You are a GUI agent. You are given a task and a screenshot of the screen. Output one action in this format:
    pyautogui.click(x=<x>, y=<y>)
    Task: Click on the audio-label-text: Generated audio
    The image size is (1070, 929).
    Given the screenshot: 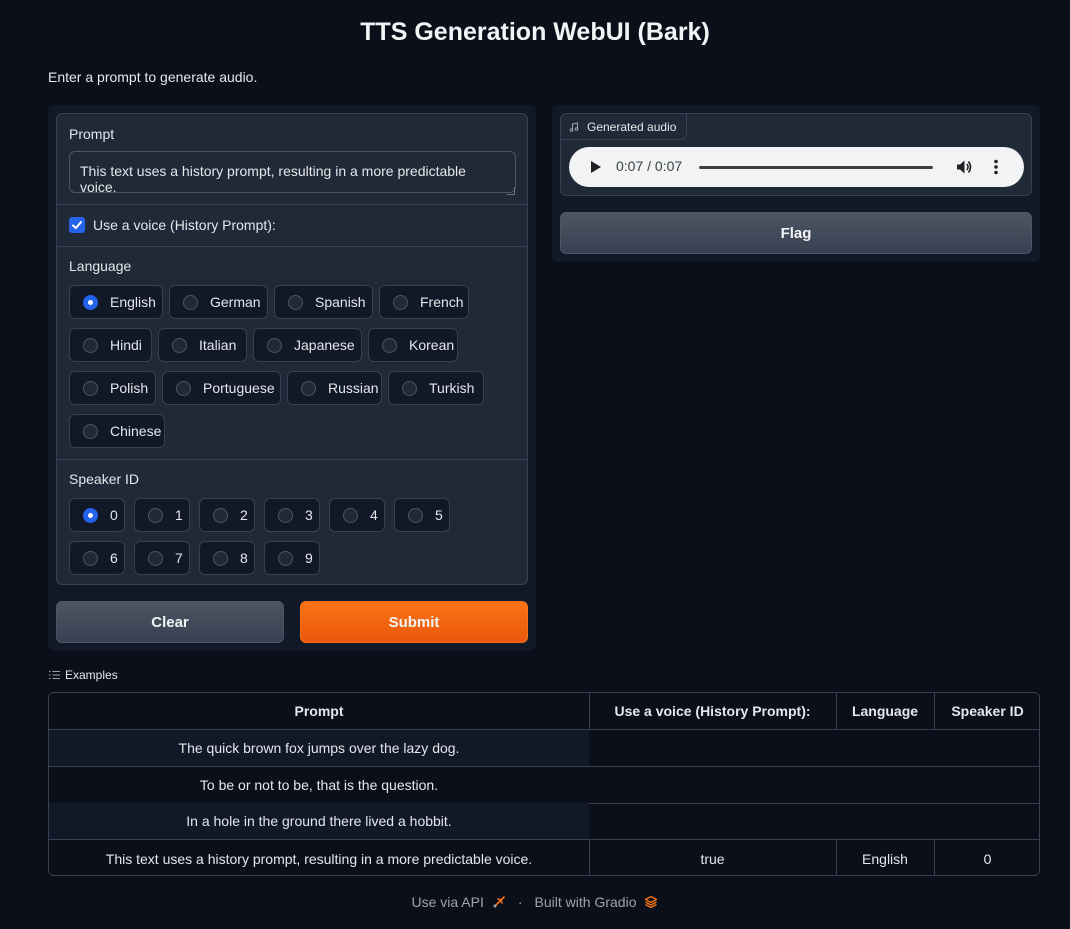 What is the action you would take?
    pyautogui.click(x=632, y=126)
    